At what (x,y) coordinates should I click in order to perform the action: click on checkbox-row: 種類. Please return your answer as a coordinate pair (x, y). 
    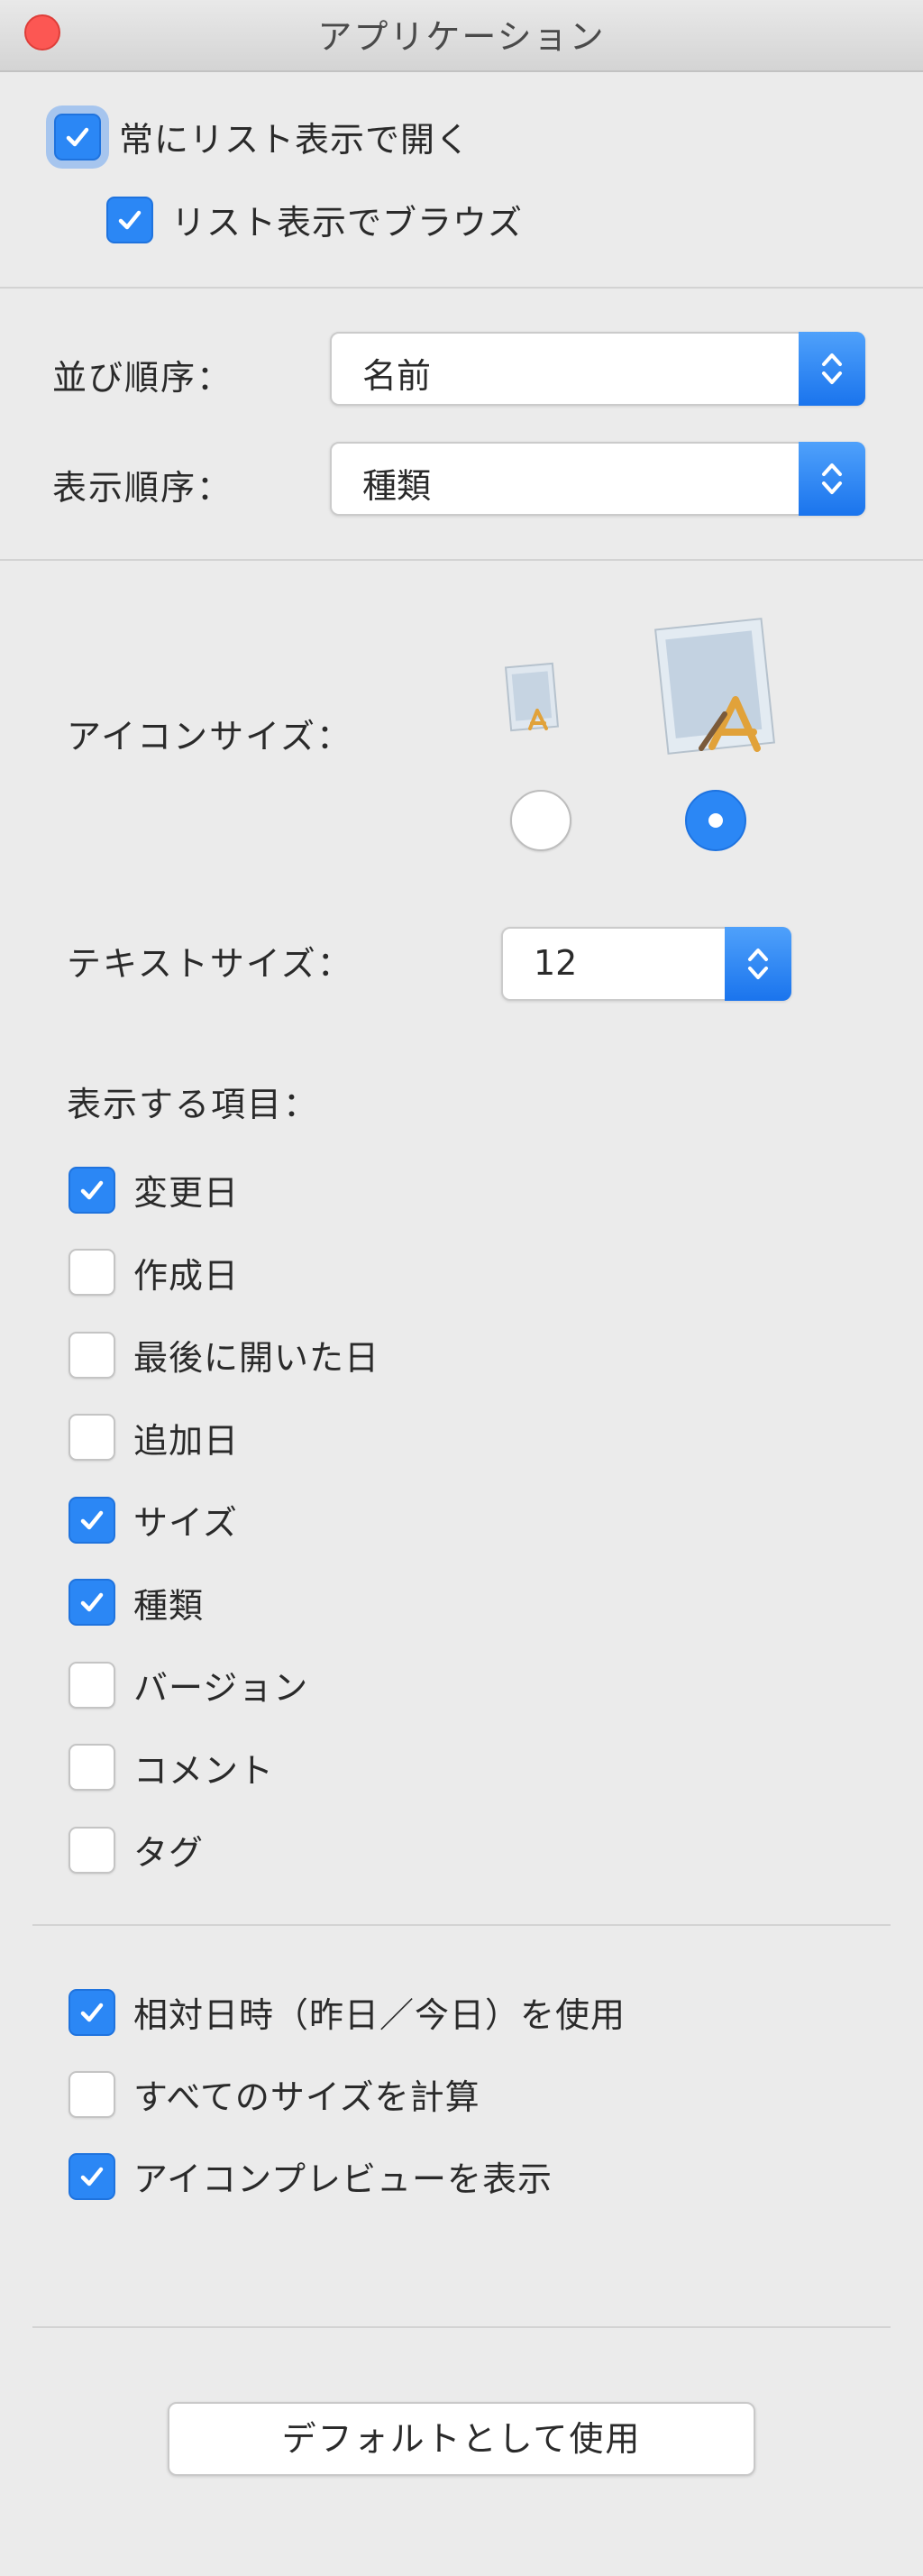
    Looking at the image, I should click on (136, 1602).